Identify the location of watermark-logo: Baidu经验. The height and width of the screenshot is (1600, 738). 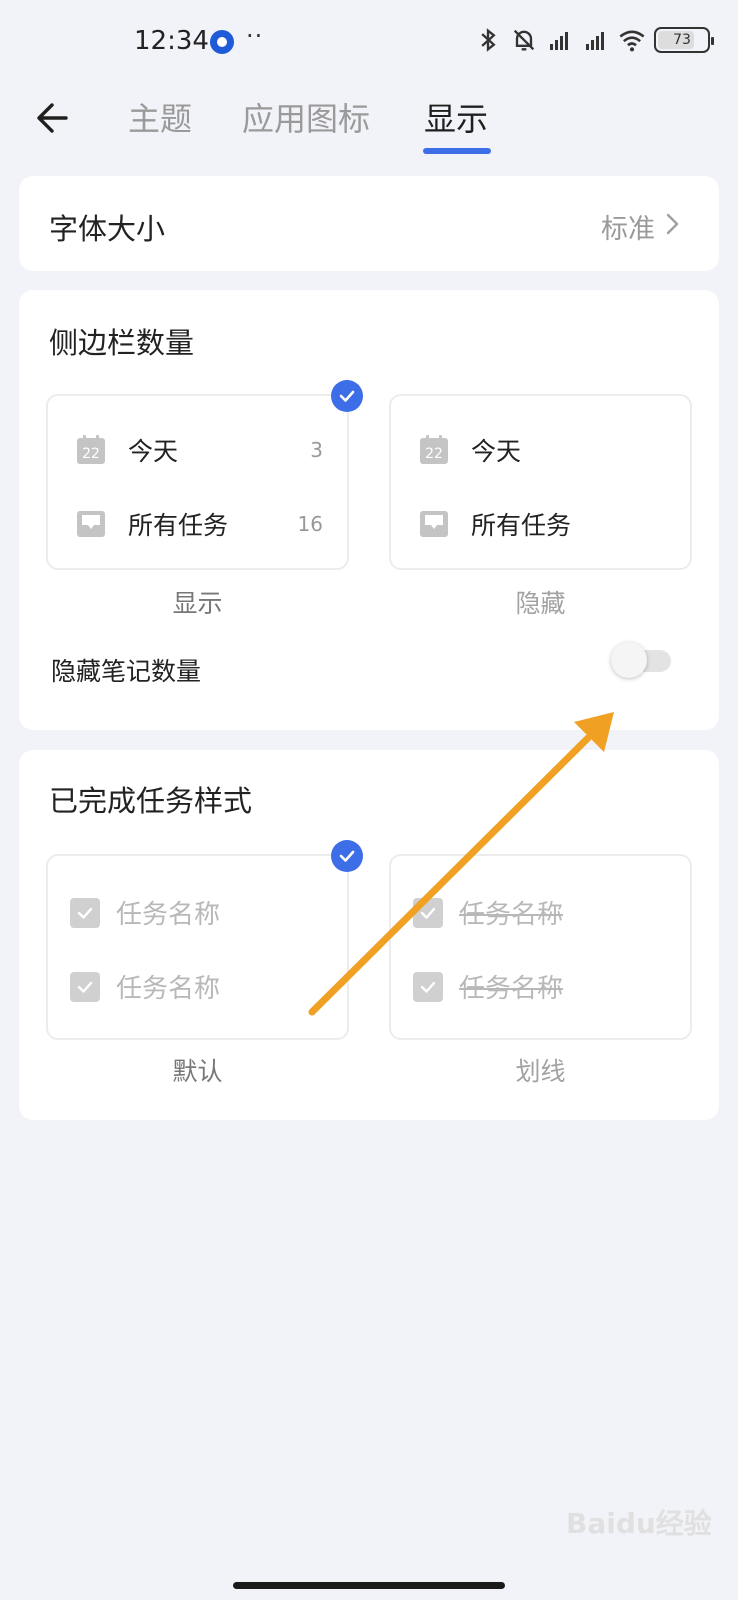
(639, 1523).